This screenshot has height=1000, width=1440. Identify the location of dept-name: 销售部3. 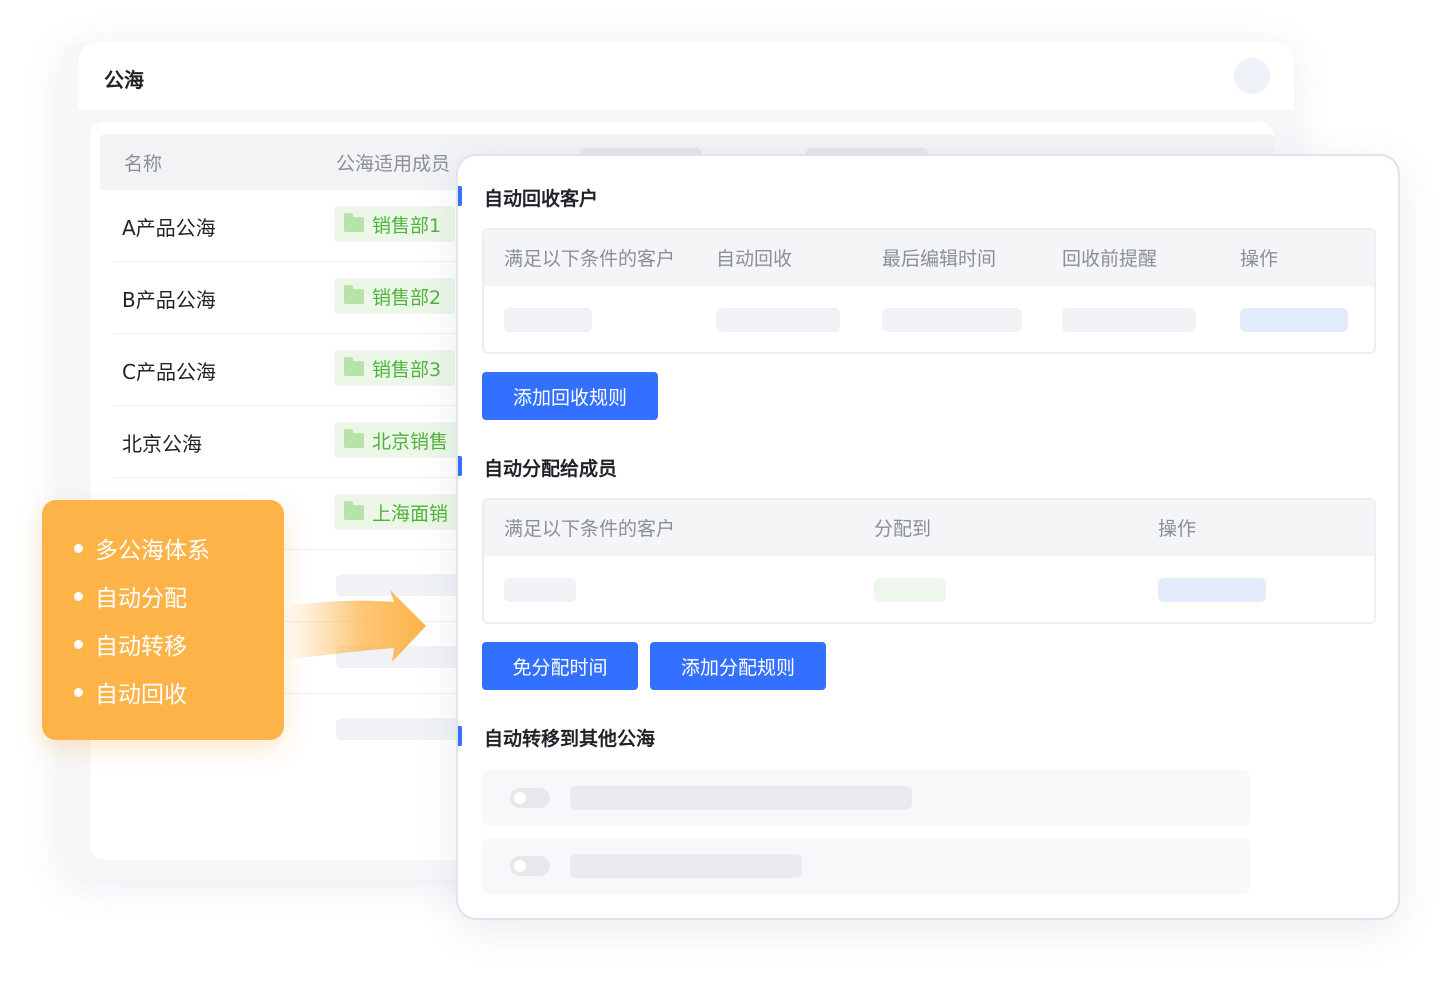
(407, 369).